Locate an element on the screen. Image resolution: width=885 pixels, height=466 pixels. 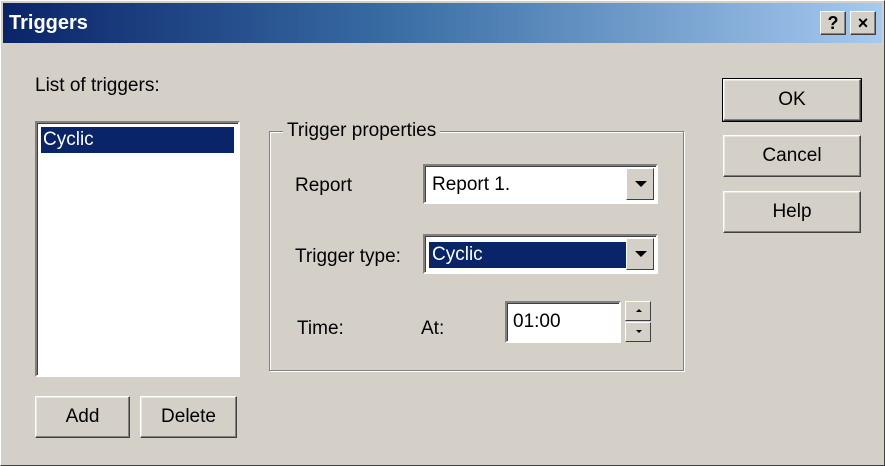
add-button-label: Add is located at coordinates (82, 416).